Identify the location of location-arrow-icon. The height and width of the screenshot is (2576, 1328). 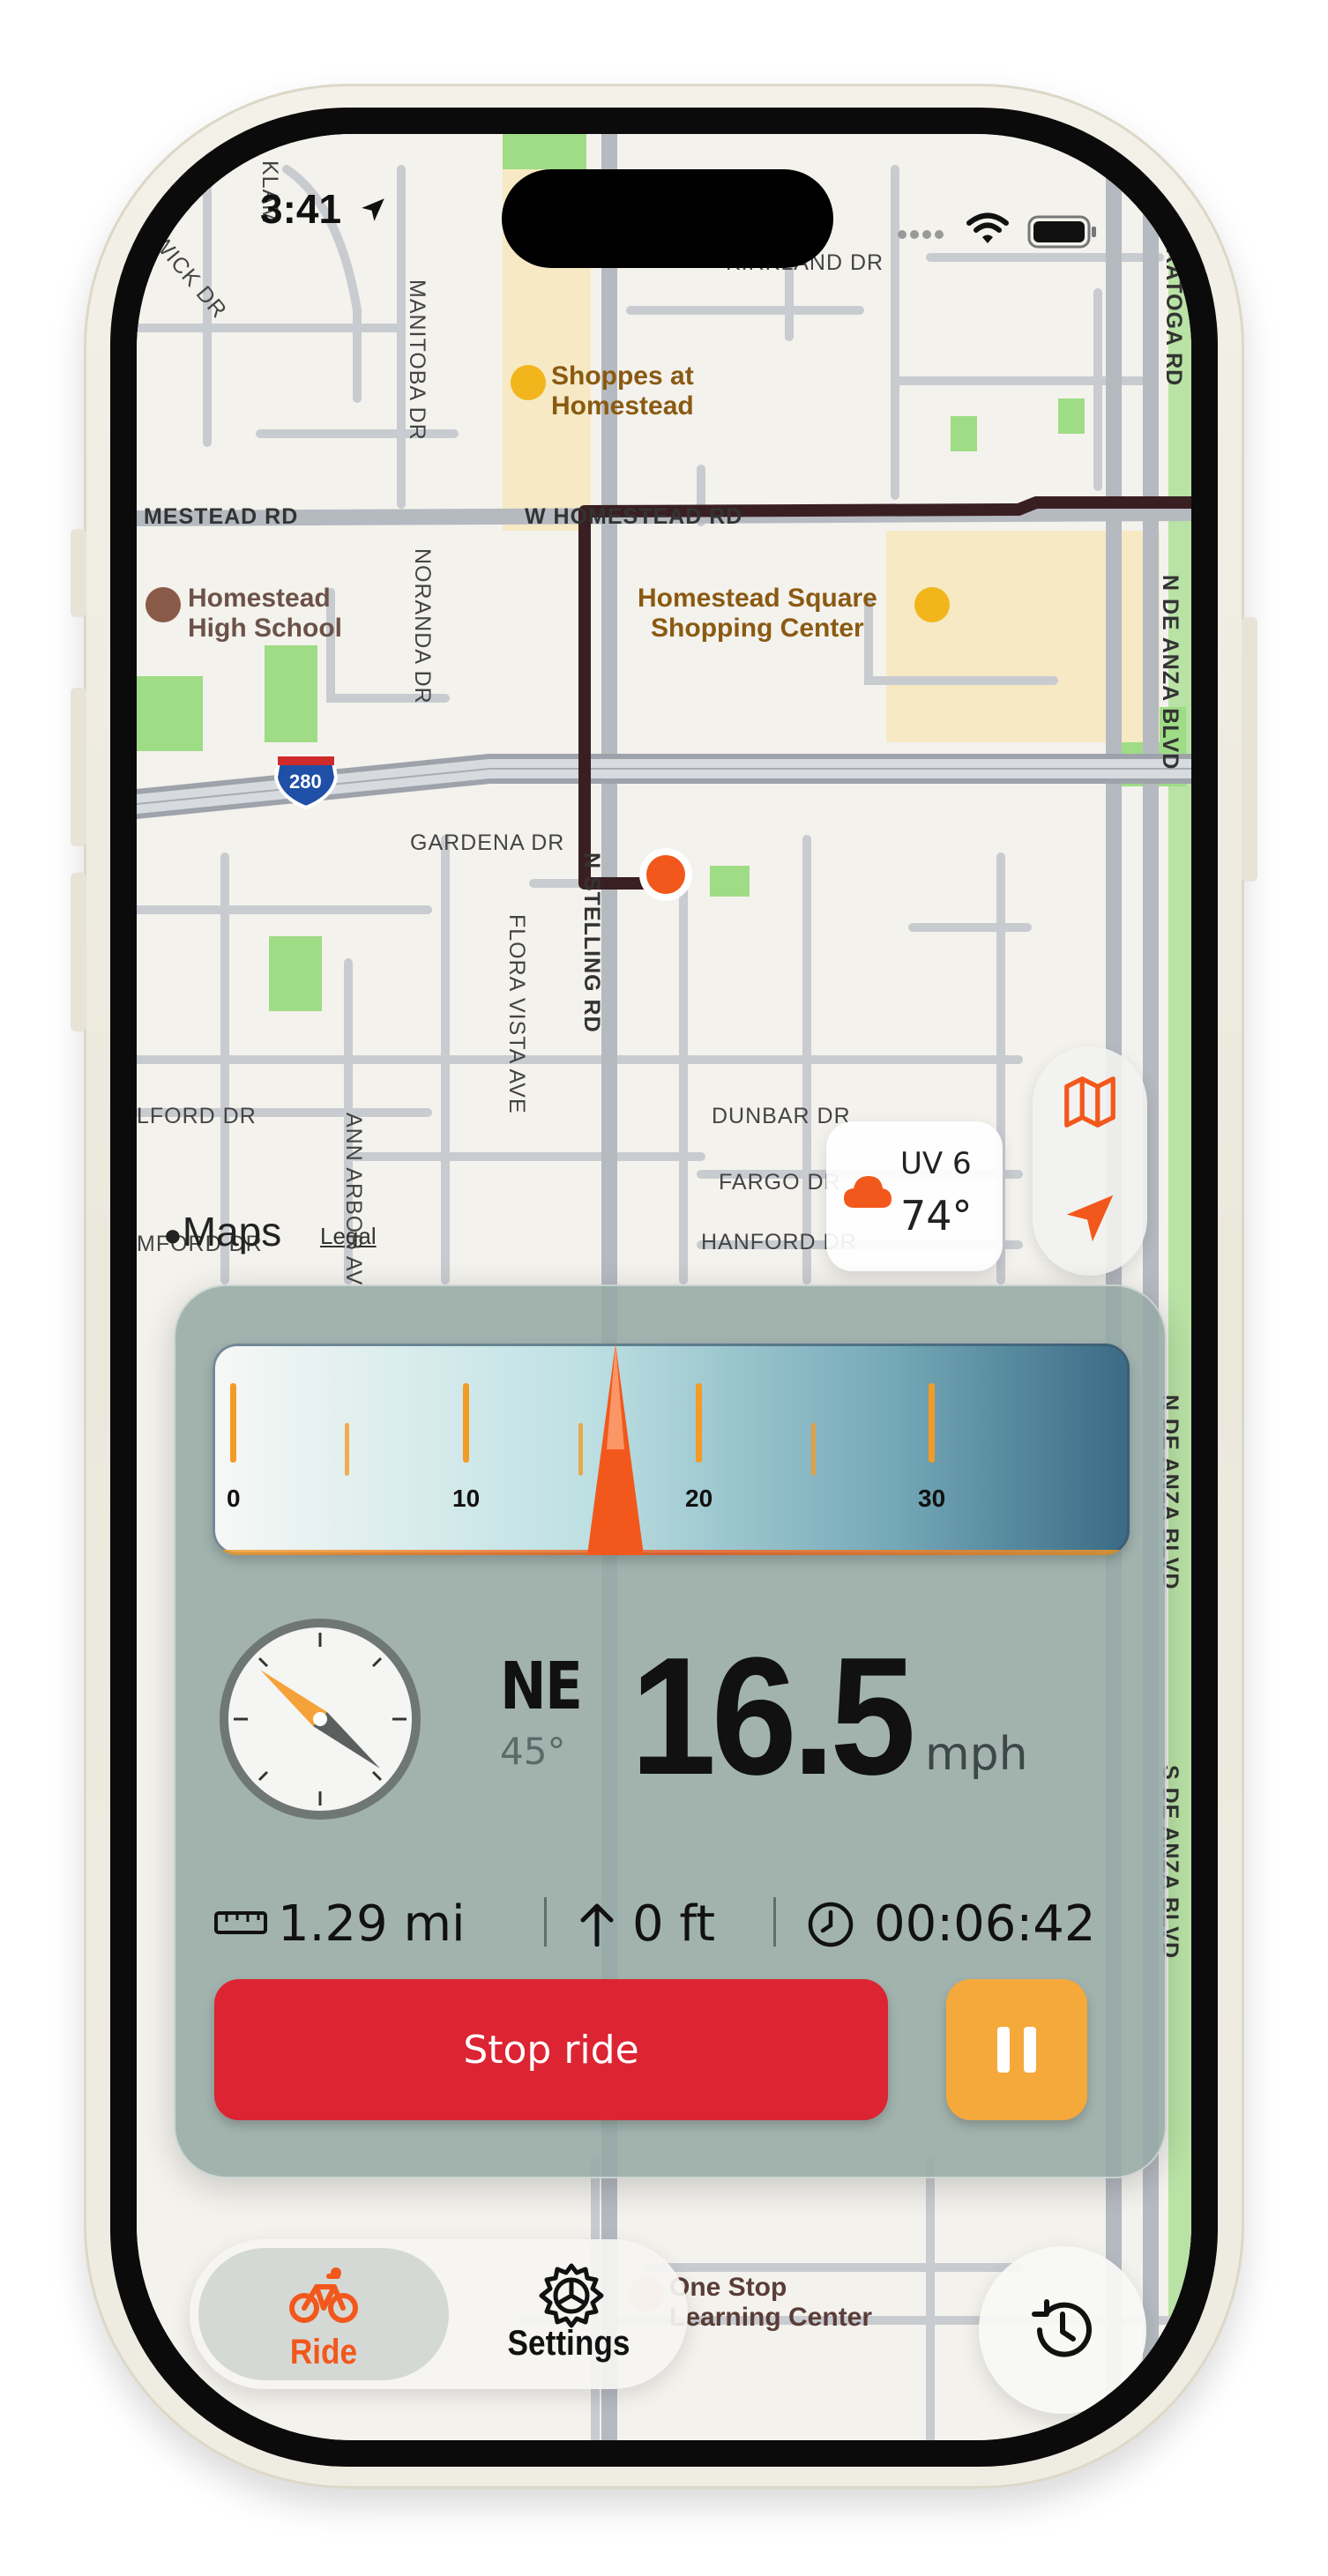
(373, 209).